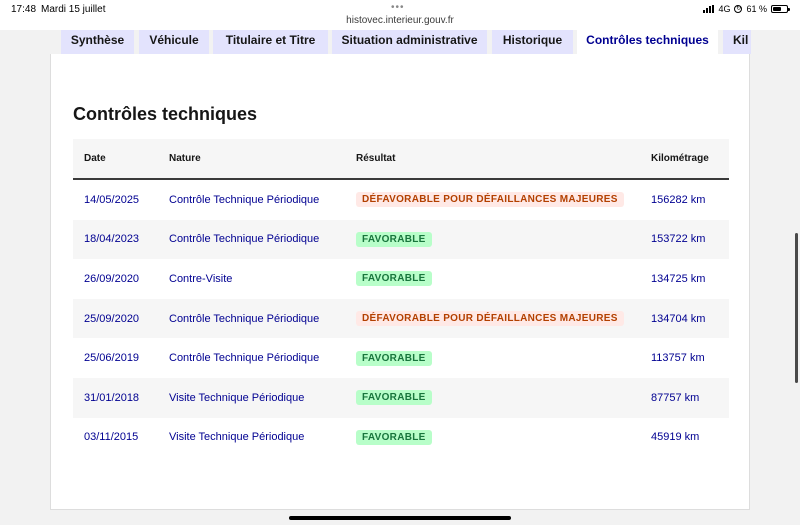 The image size is (800, 525). Describe the element at coordinates (675, 437) in the screenshot. I see `cell-km: 45919 km` at that location.